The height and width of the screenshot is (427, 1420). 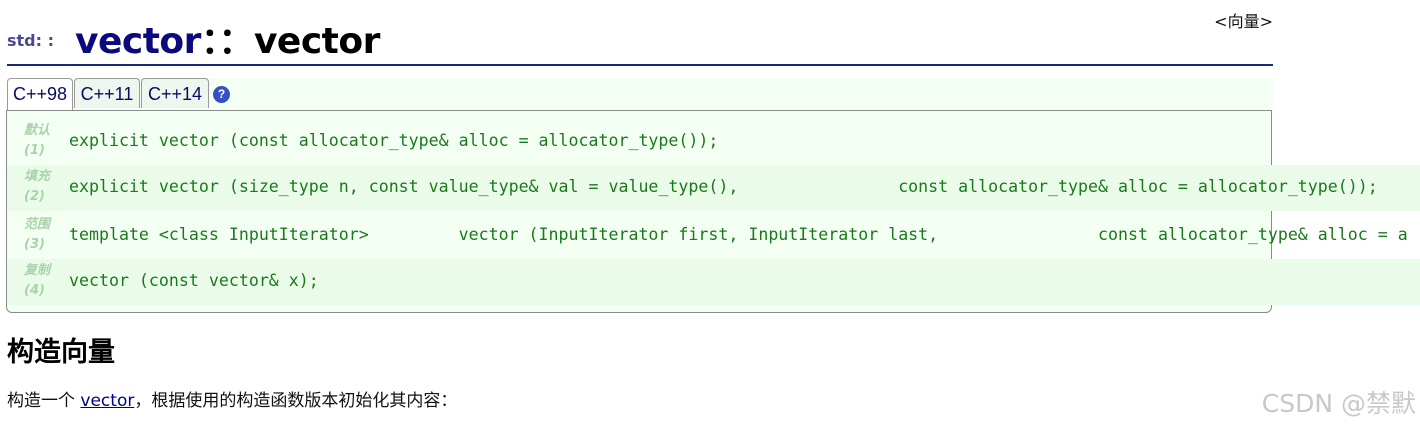 I want to click on tab-cpp11: C++11, so click(x=107, y=93).